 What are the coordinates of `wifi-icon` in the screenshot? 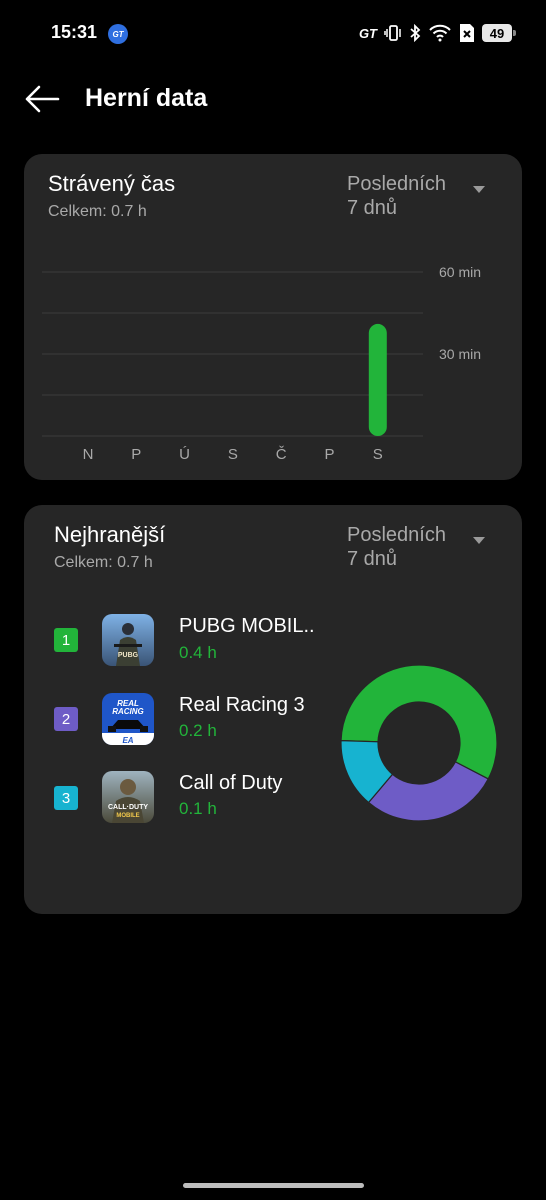 It's located at (440, 33).